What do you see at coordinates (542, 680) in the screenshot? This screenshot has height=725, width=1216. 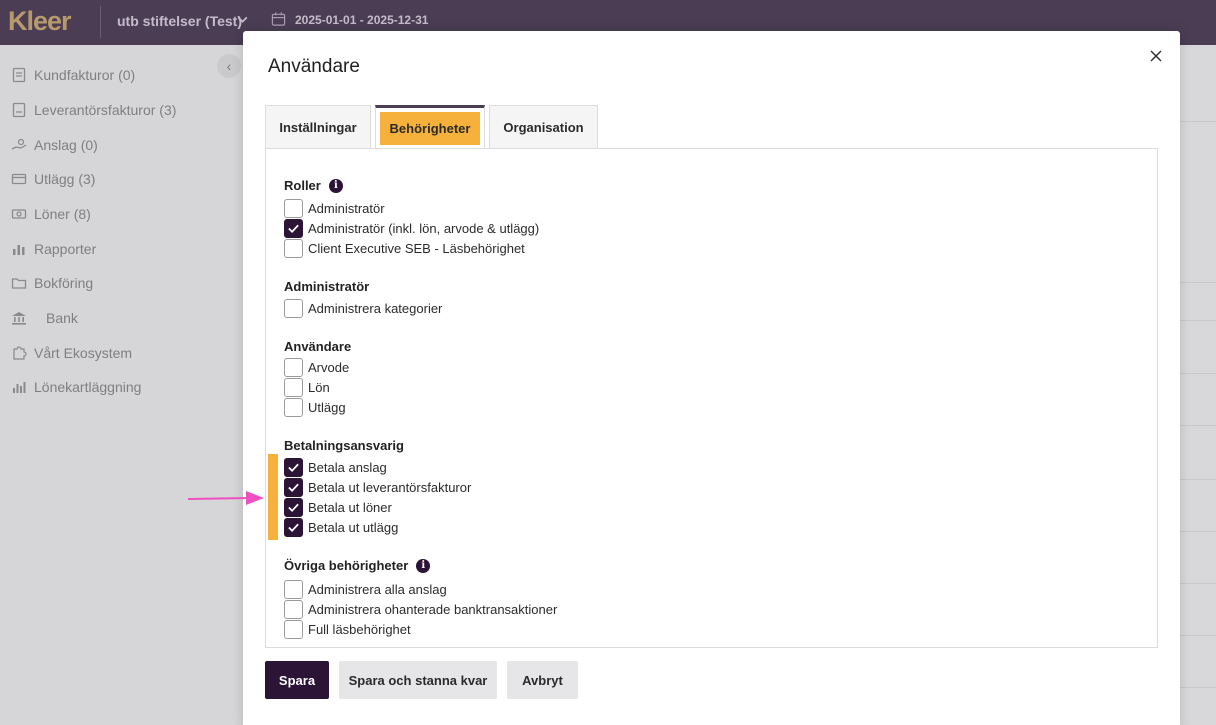 I see `cancel-button: Avbryt` at bounding box center [542, 680].